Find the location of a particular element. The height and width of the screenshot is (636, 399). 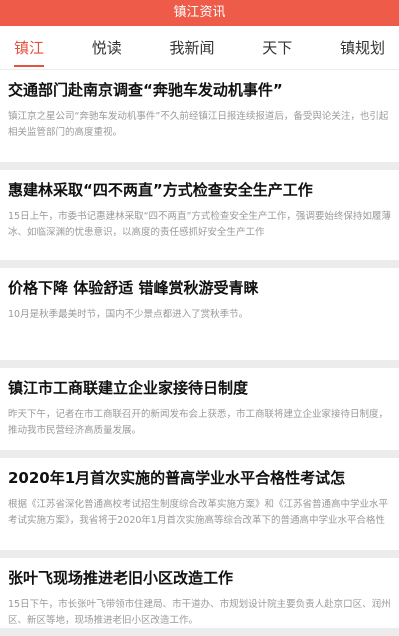

news-title: 镇江市工商联建立企业家接待日制度 is located at coordinates (128, 388).